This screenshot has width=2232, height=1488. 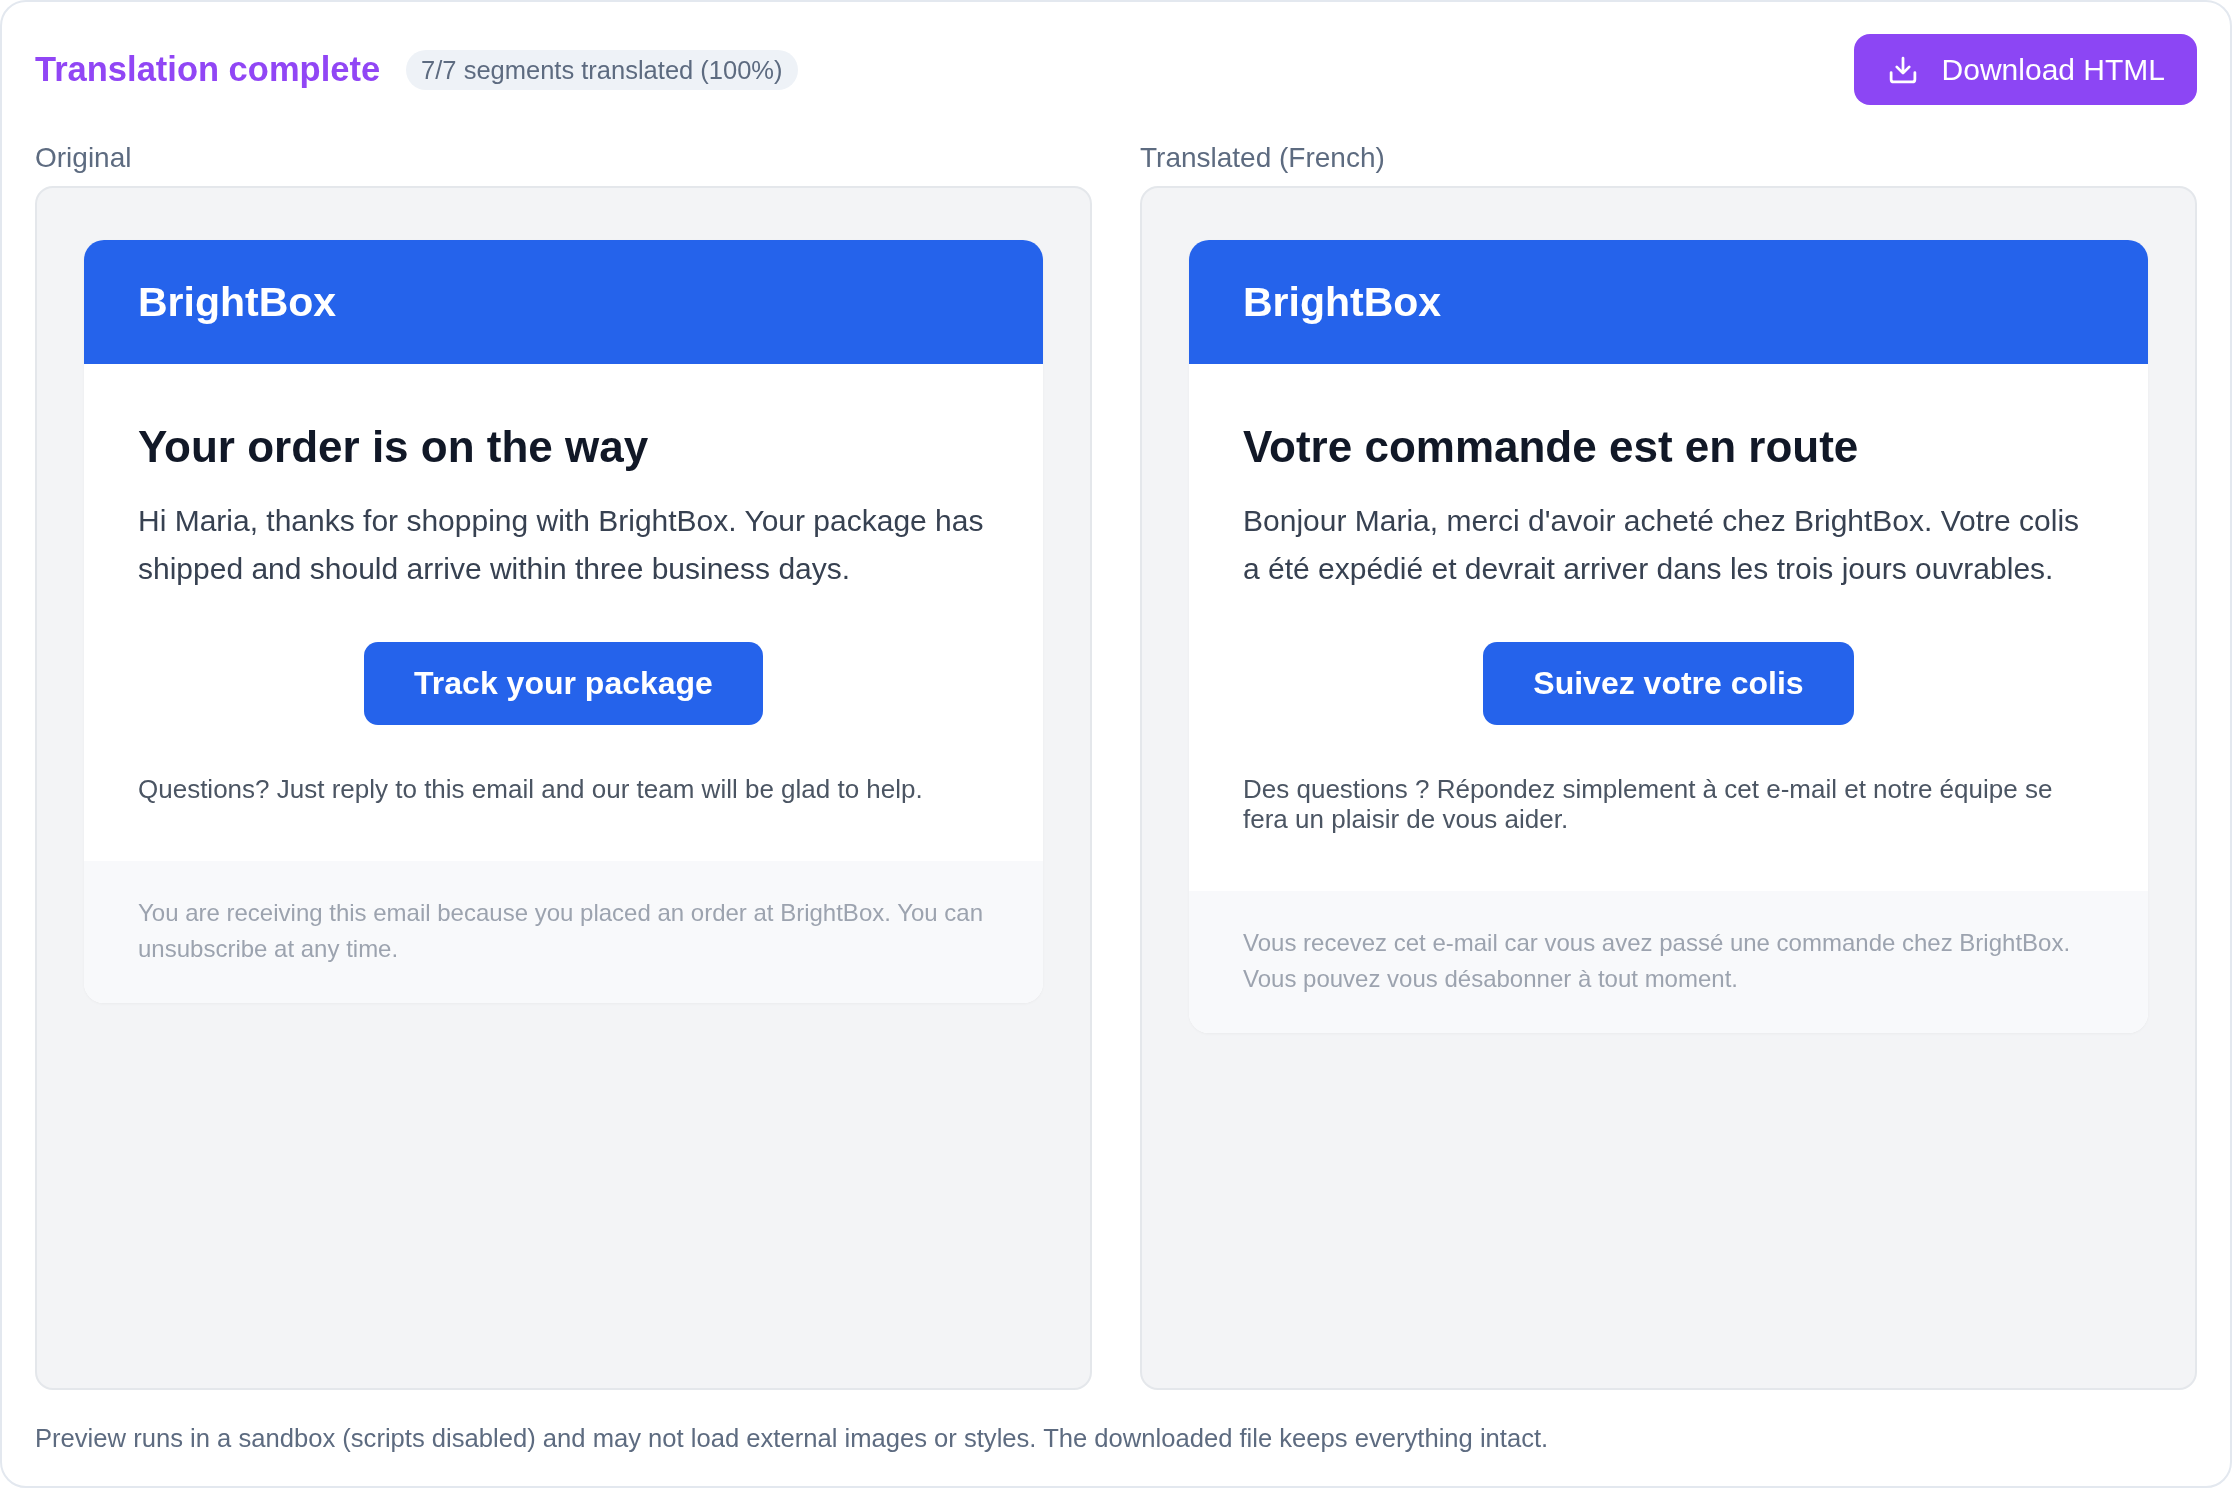 What do you see at coordinates (1662, 545) in the screenshot?
I see `email-body-text: Bonjour Maria, merci d'avoir acheté chez BrightBox. Votre colis a été expédié et devrait arriver dans les trois jours ouvrables.` at bounding box center [1662, 545].